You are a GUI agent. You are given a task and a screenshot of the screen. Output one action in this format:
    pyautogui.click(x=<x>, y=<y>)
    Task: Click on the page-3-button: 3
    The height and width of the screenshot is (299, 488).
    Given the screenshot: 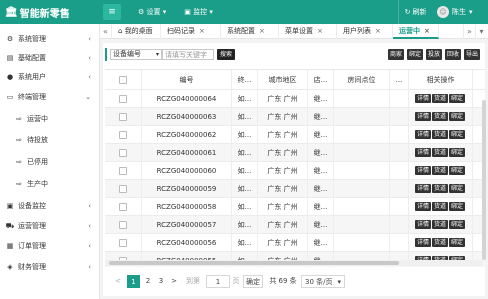 What is the action you would take?
    pyautogui.click(x=161, y=281)
    